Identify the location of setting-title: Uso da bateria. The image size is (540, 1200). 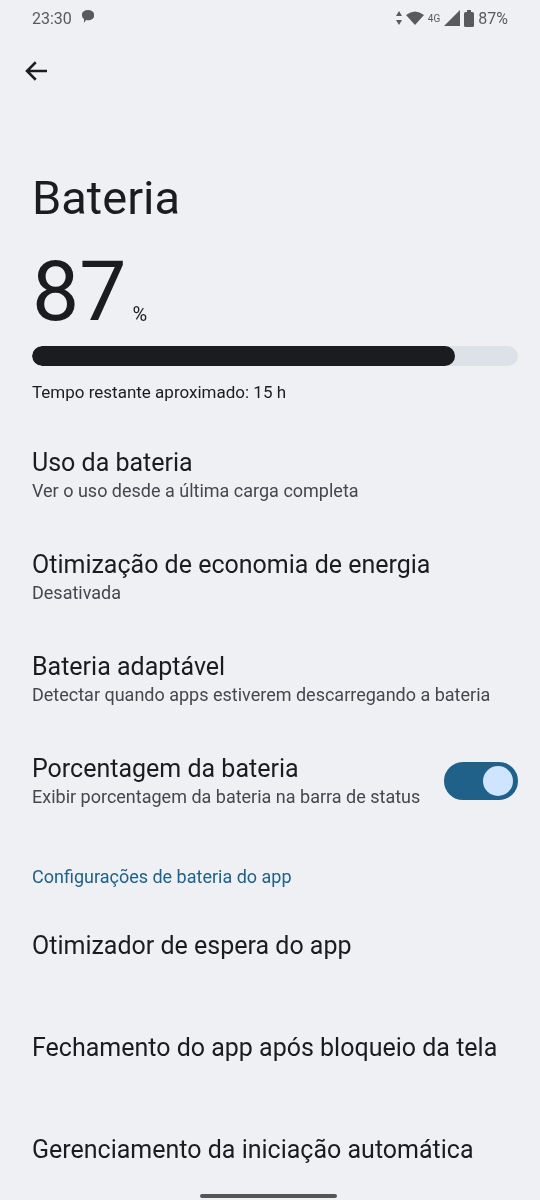
(275, 463).